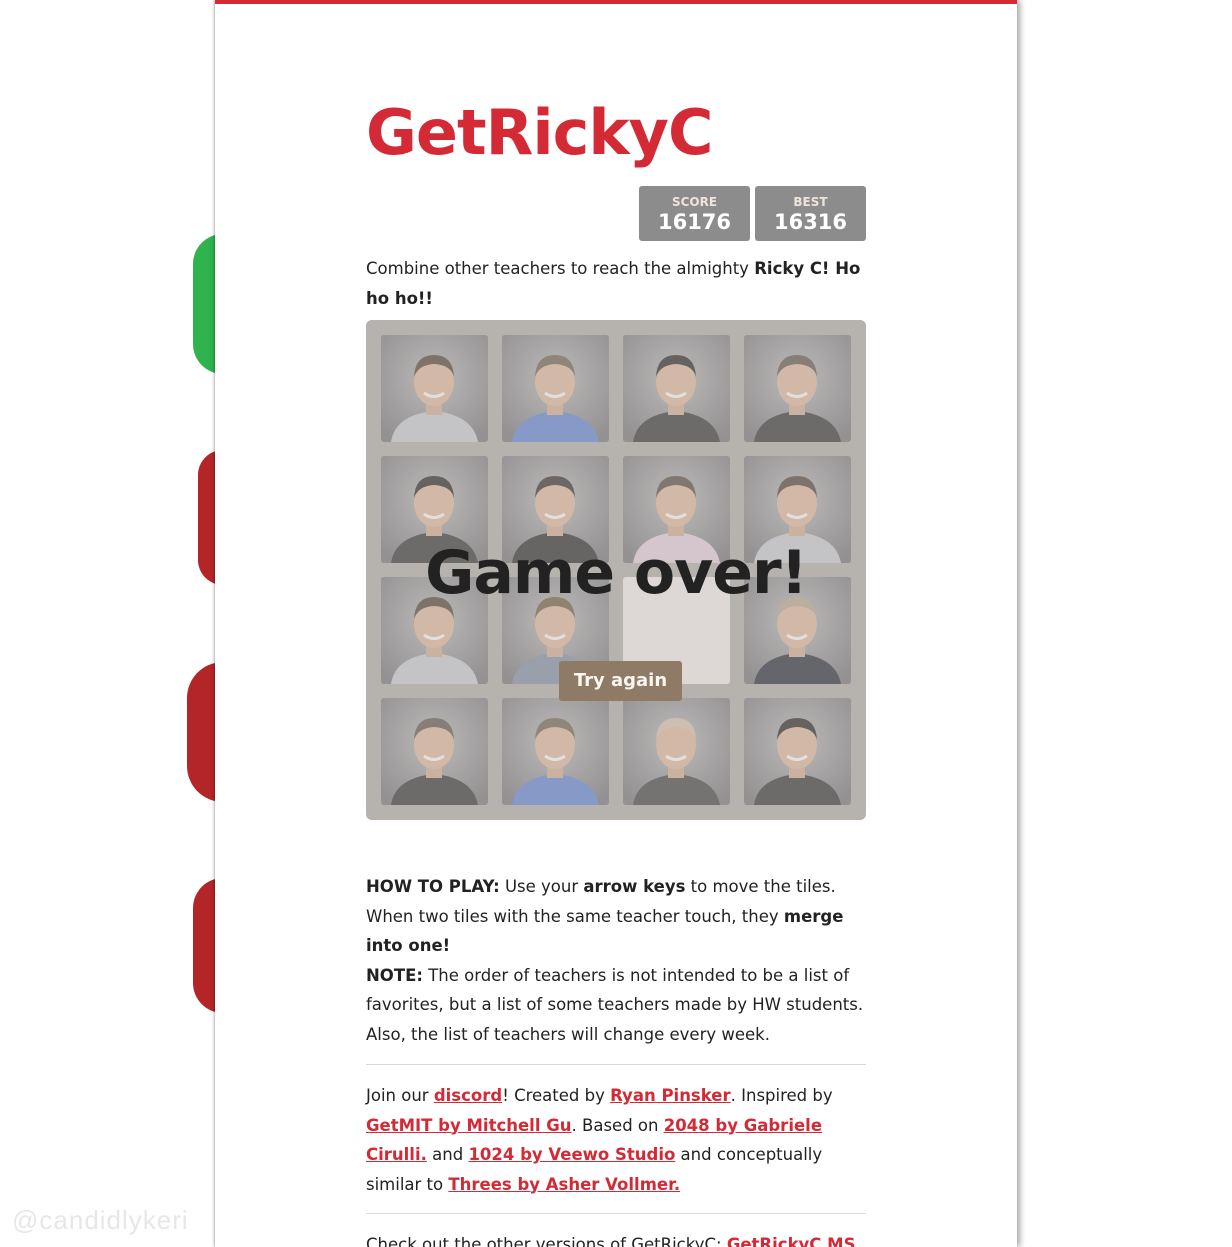 This screenshot has height=1247, width=1232. I want to click on try-again-button: Try again, so click(620, 681).